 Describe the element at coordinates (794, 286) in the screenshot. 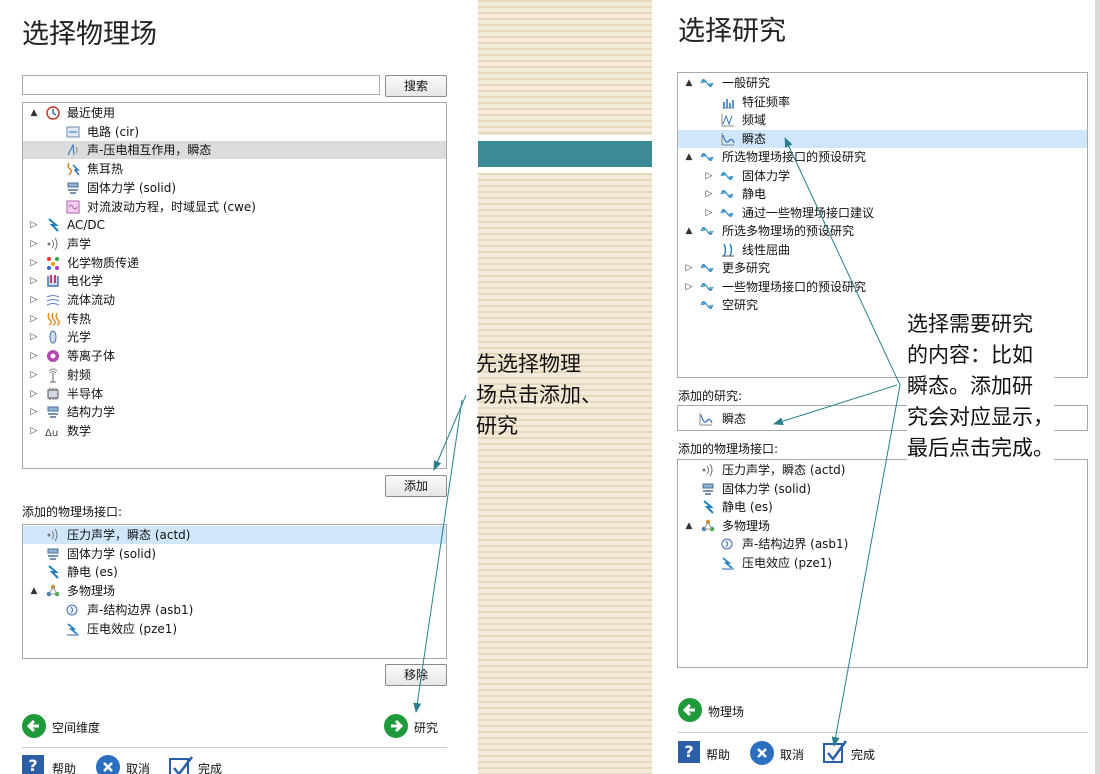

I see `tree-item-label: 一些物理场接口的预设研究` at that location.